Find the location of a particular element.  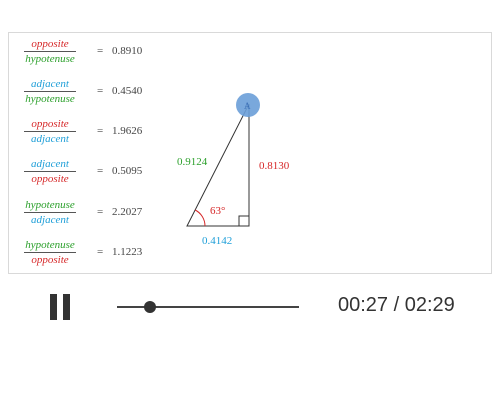

current-time: 00:27 is located at coordinates (363, 305).